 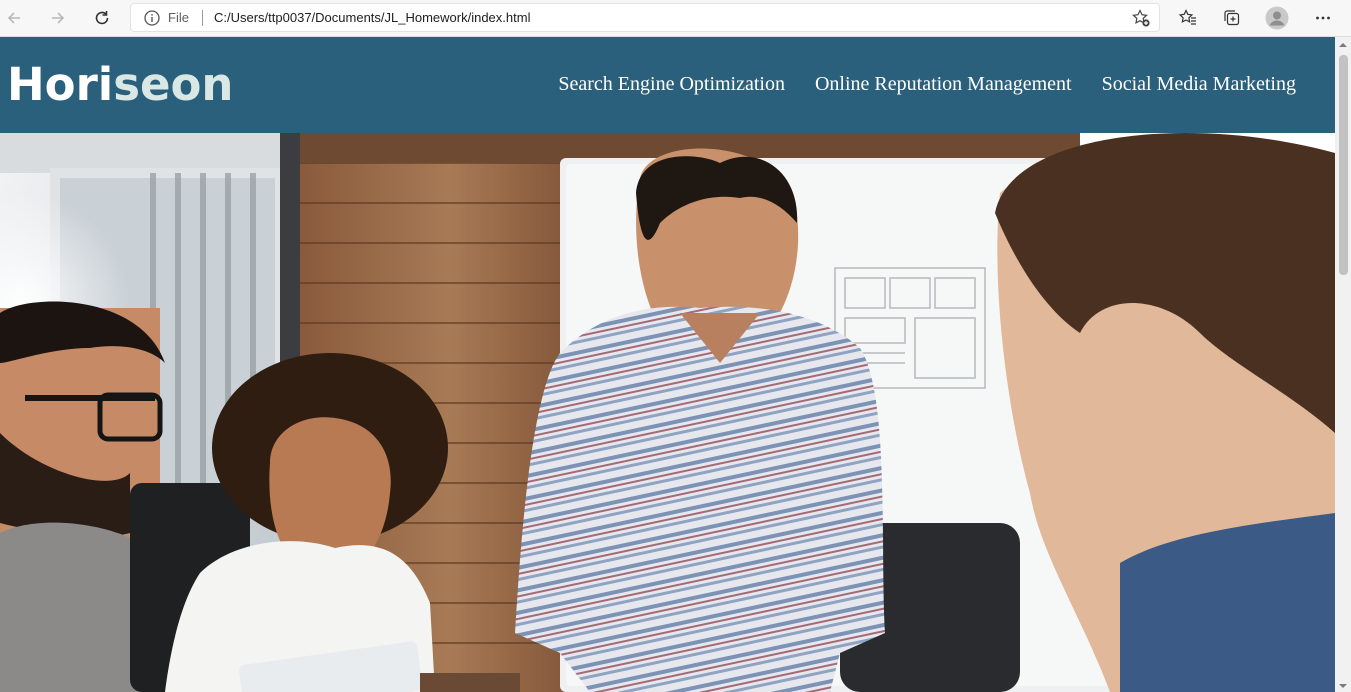 I want to click on more-button, so click(x=1323, y=18).